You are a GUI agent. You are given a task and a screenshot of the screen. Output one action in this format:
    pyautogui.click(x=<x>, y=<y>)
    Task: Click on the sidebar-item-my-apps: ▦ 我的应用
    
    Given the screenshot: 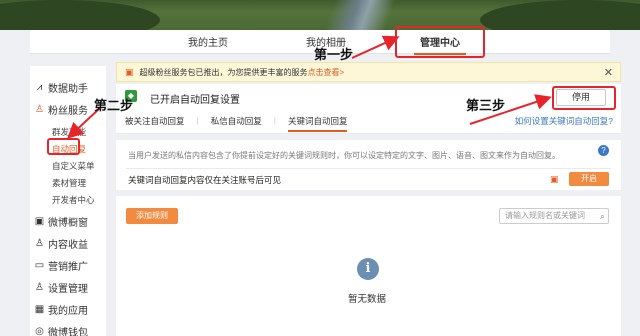 What is the action you would take?
    pyautogui.click(x=61, y=309)
    